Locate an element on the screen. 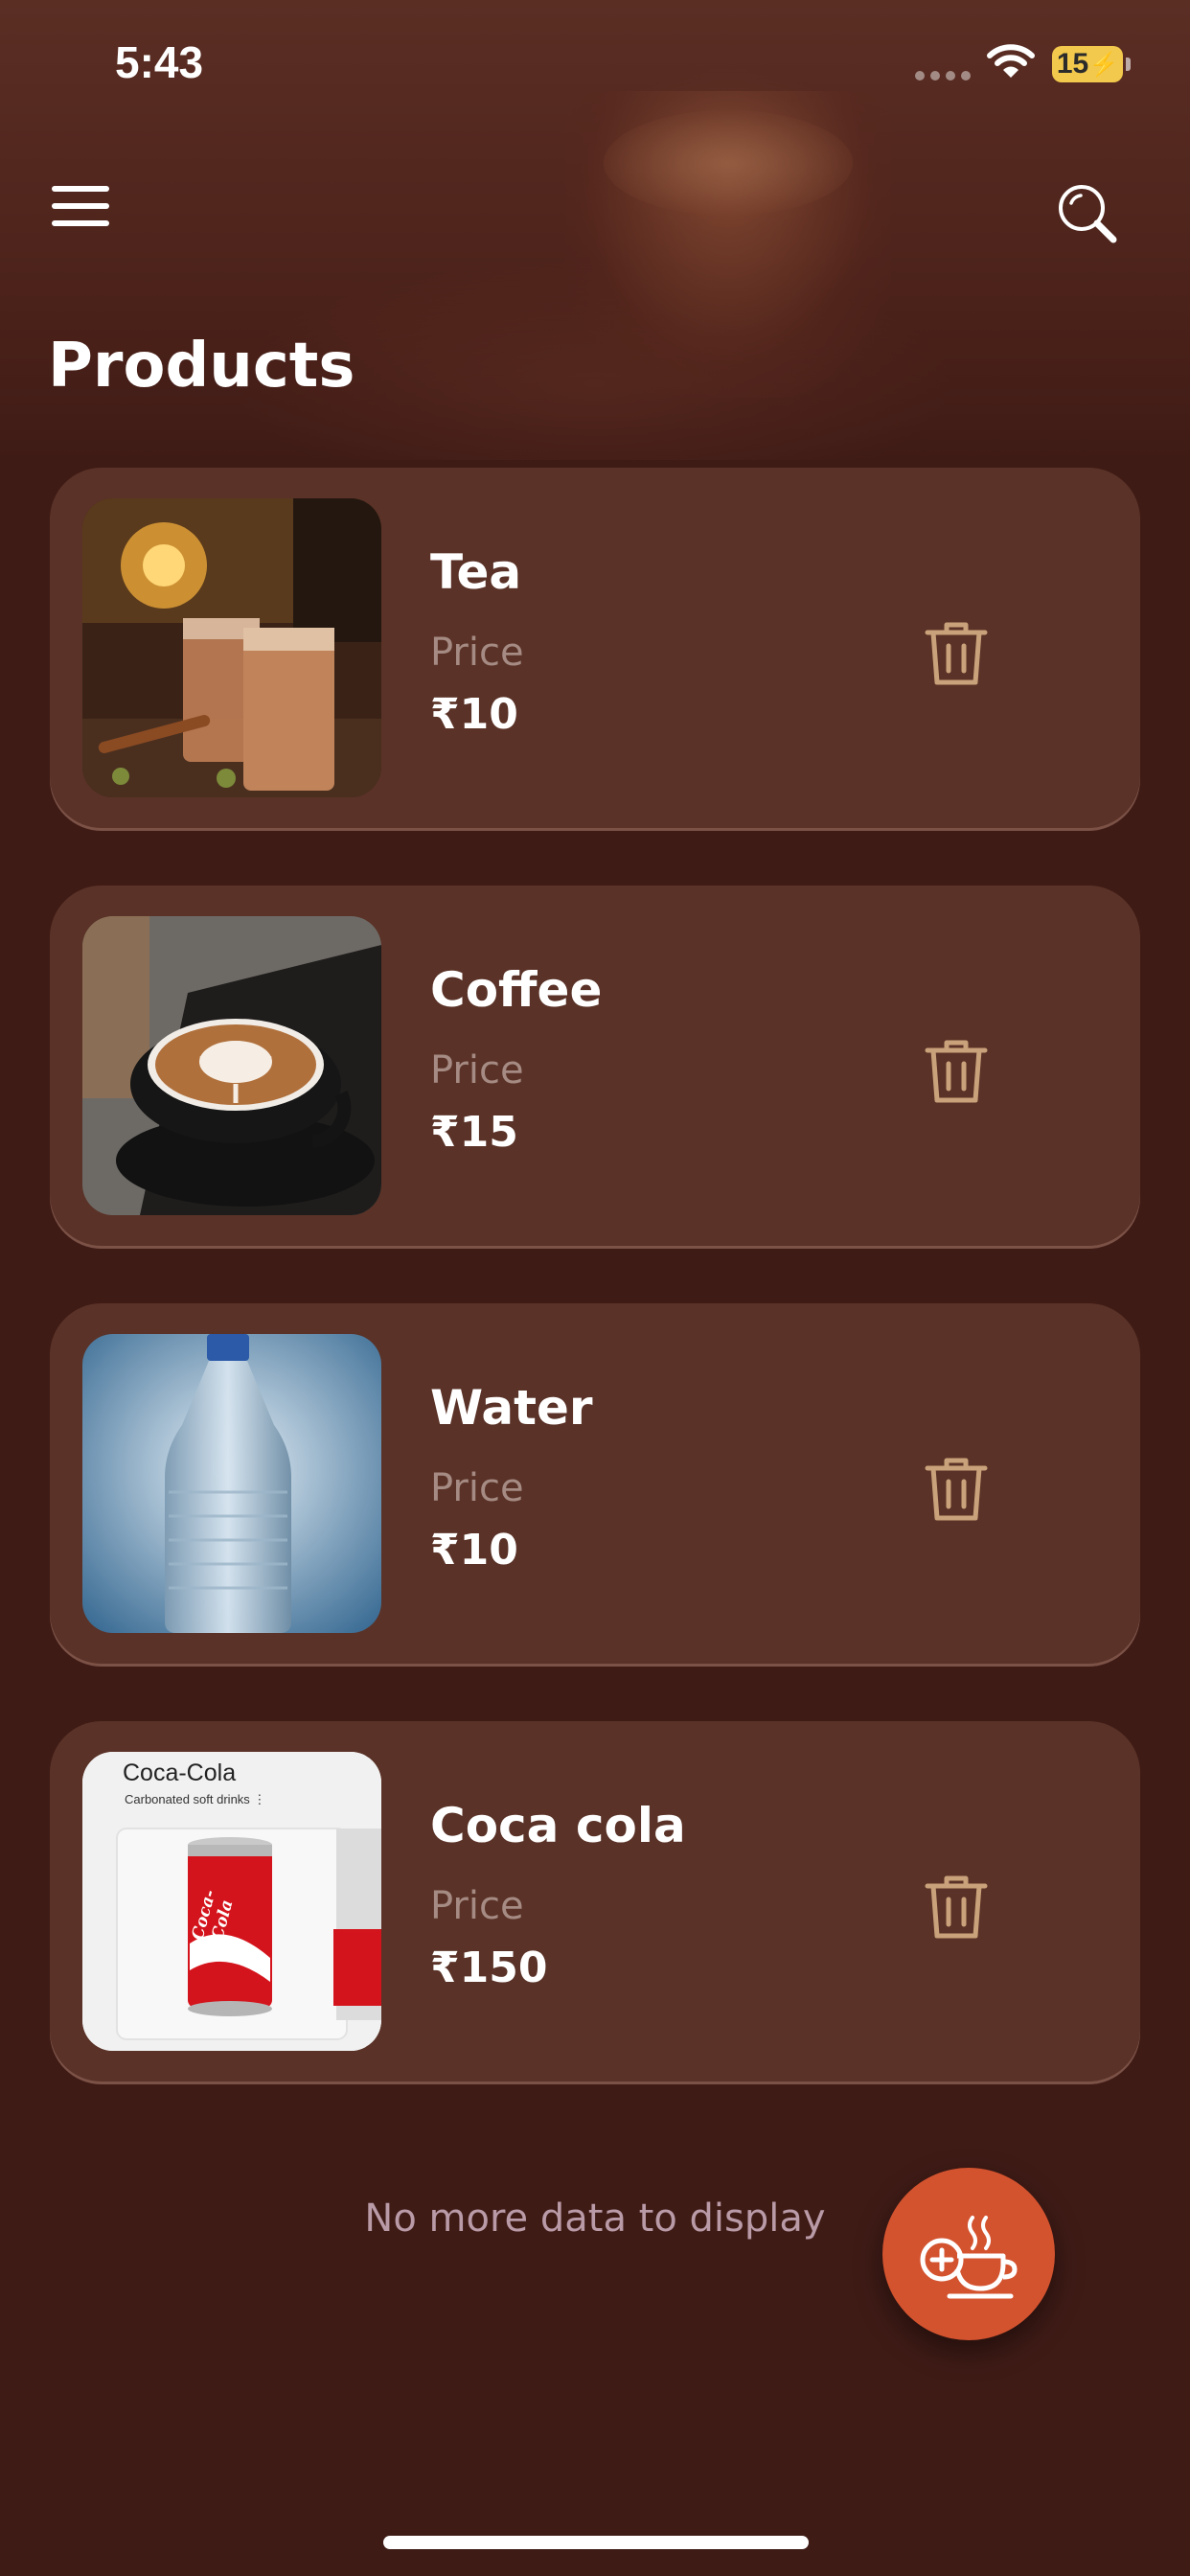 This screenshot has height=2576, width=1190. home-indicator is located at coordinates (596, 2542).